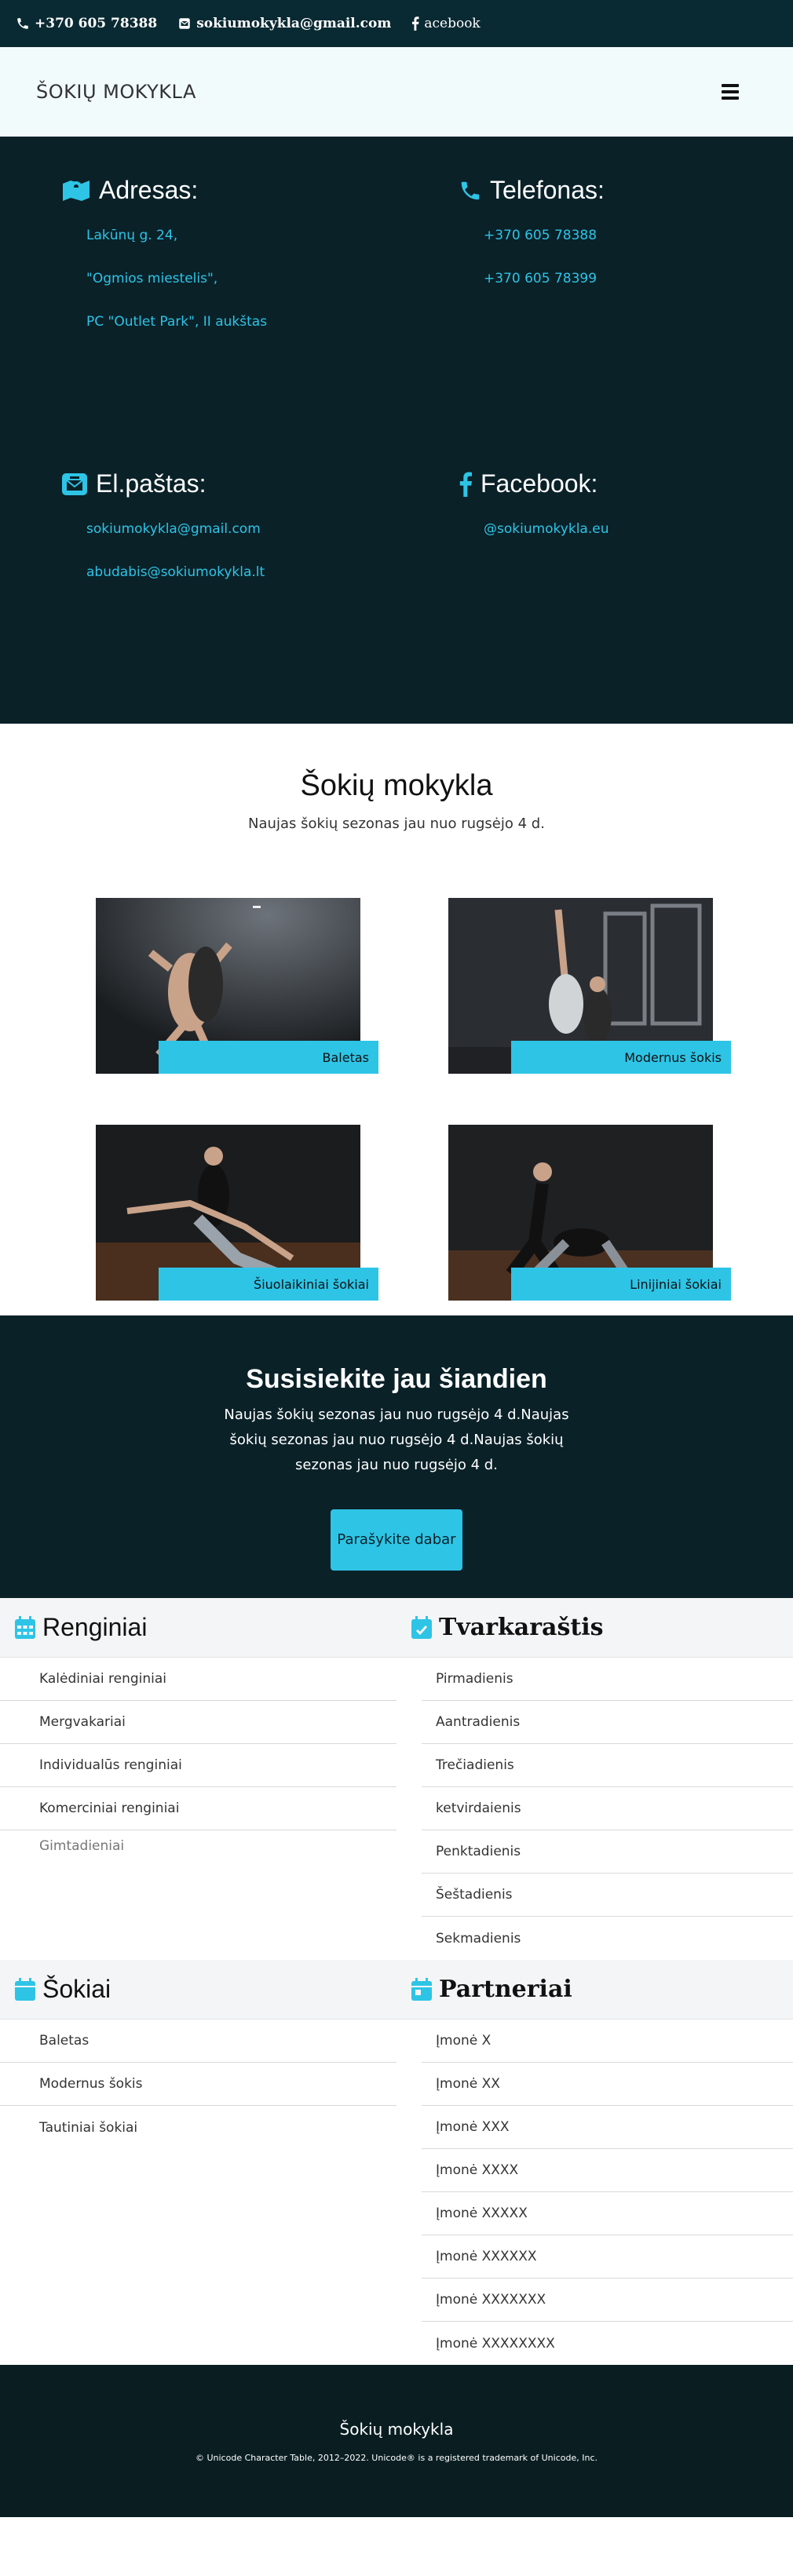 The image size is (793, 2576). Describe the element at coordinates (623, 516) in the screenshot. I see `facebook-block: Facebook: @sokiumokykla.eu` at that location.